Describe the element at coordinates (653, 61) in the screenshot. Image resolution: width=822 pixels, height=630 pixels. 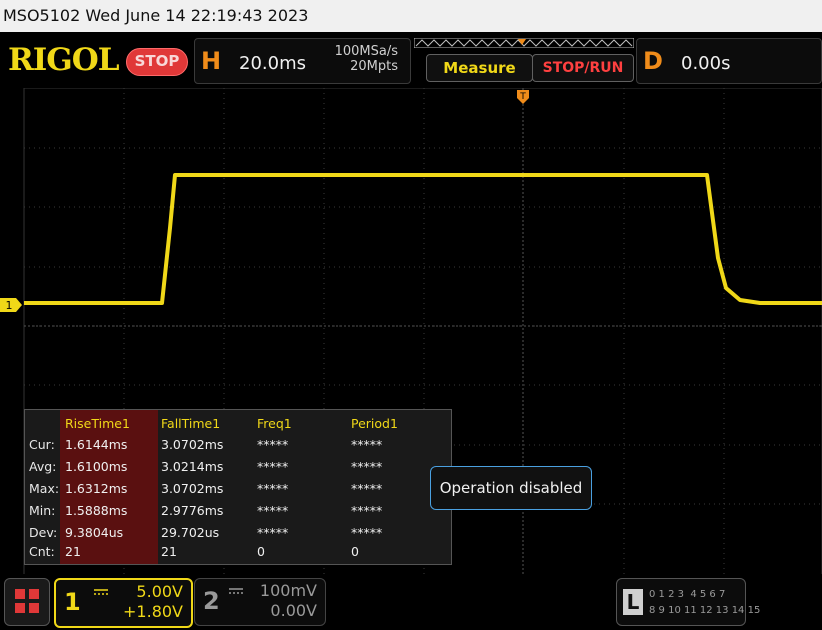
I see `delay-letter: D` at that location.